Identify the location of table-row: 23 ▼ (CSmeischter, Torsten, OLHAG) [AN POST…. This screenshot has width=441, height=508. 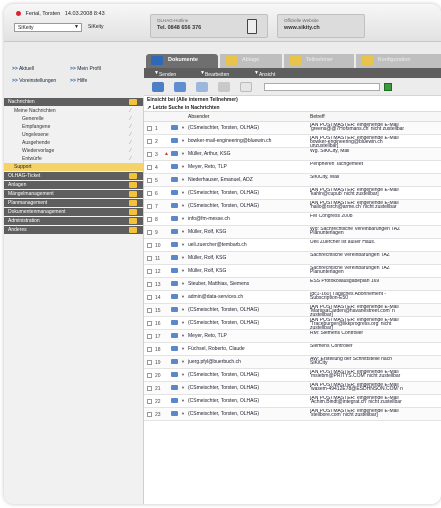
(292, 414).